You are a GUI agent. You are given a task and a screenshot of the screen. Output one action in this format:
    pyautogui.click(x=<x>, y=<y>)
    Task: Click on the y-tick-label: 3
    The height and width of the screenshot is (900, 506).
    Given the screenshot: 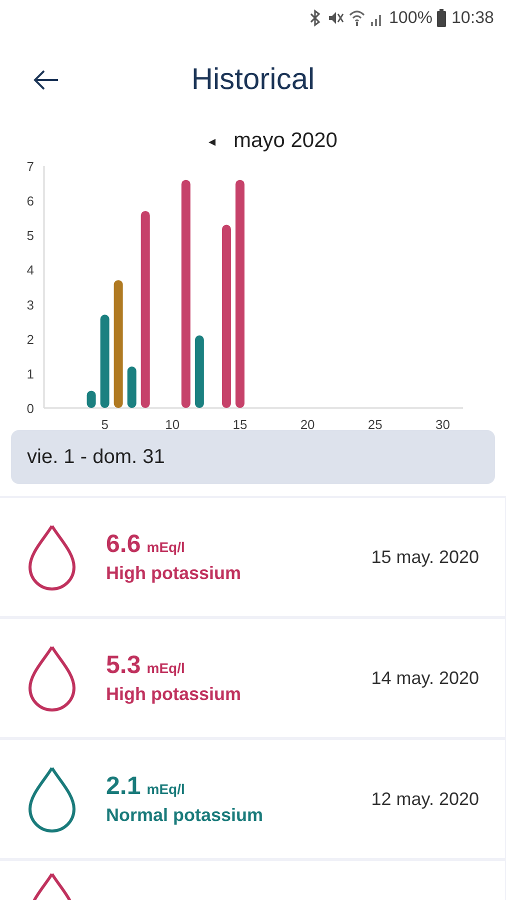 What is the action you would take?
    pyautogui.click(x=30, y=304)
    